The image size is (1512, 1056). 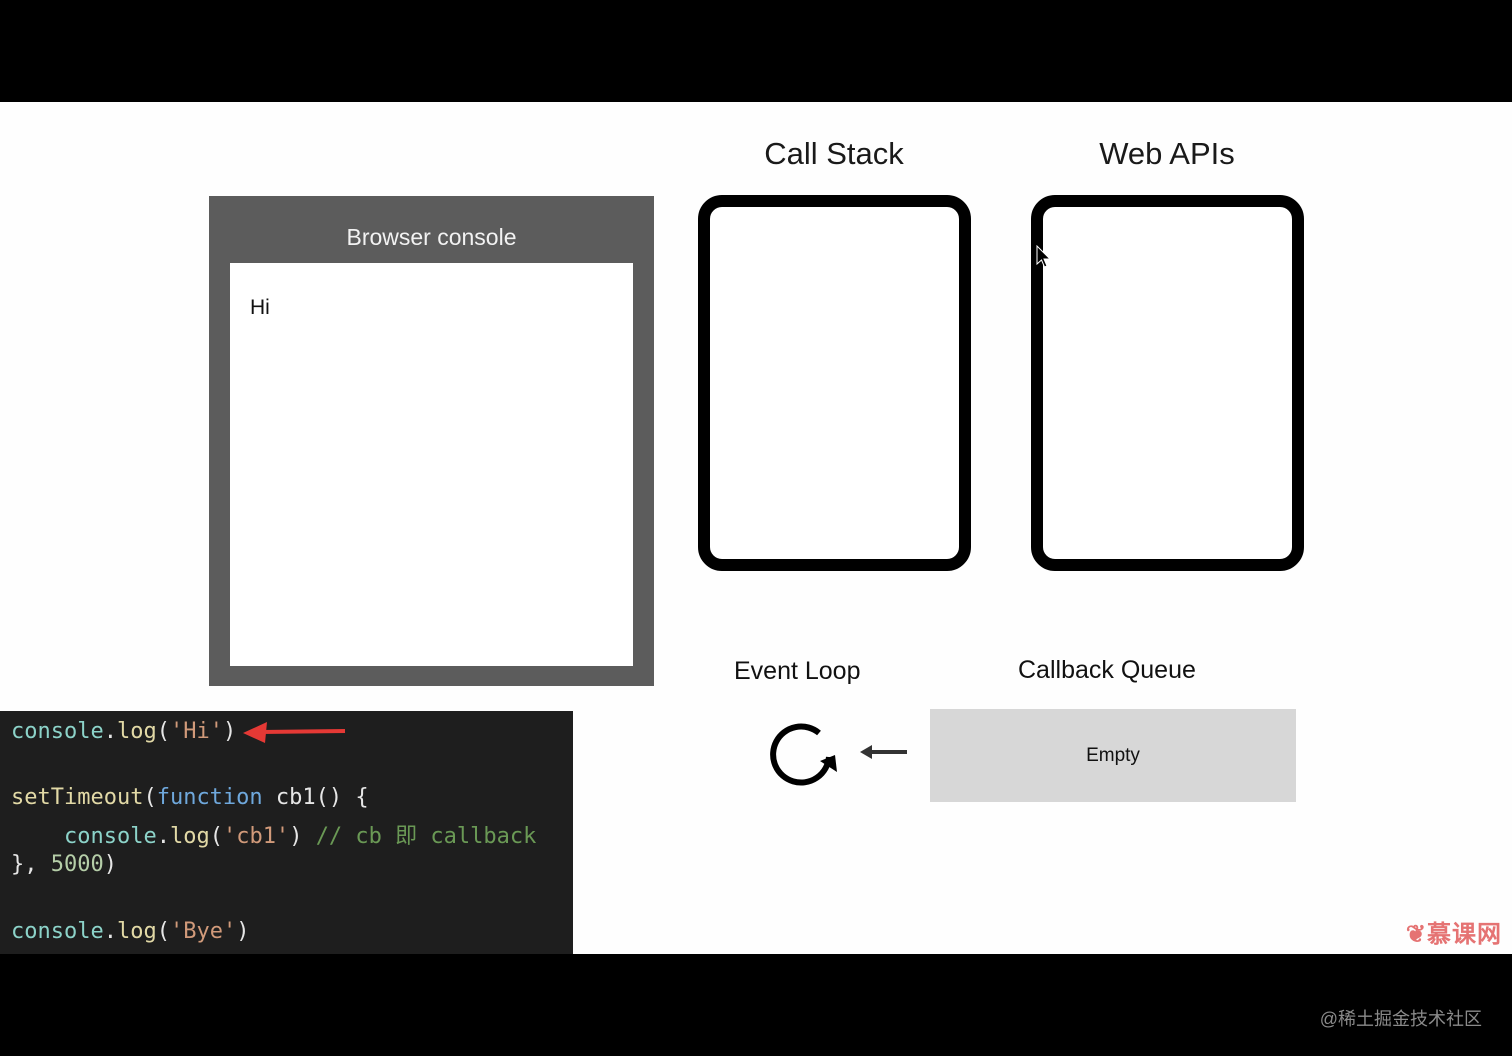 I want to click on event-loop-label: Event Loop, so click(x=797, y=671).